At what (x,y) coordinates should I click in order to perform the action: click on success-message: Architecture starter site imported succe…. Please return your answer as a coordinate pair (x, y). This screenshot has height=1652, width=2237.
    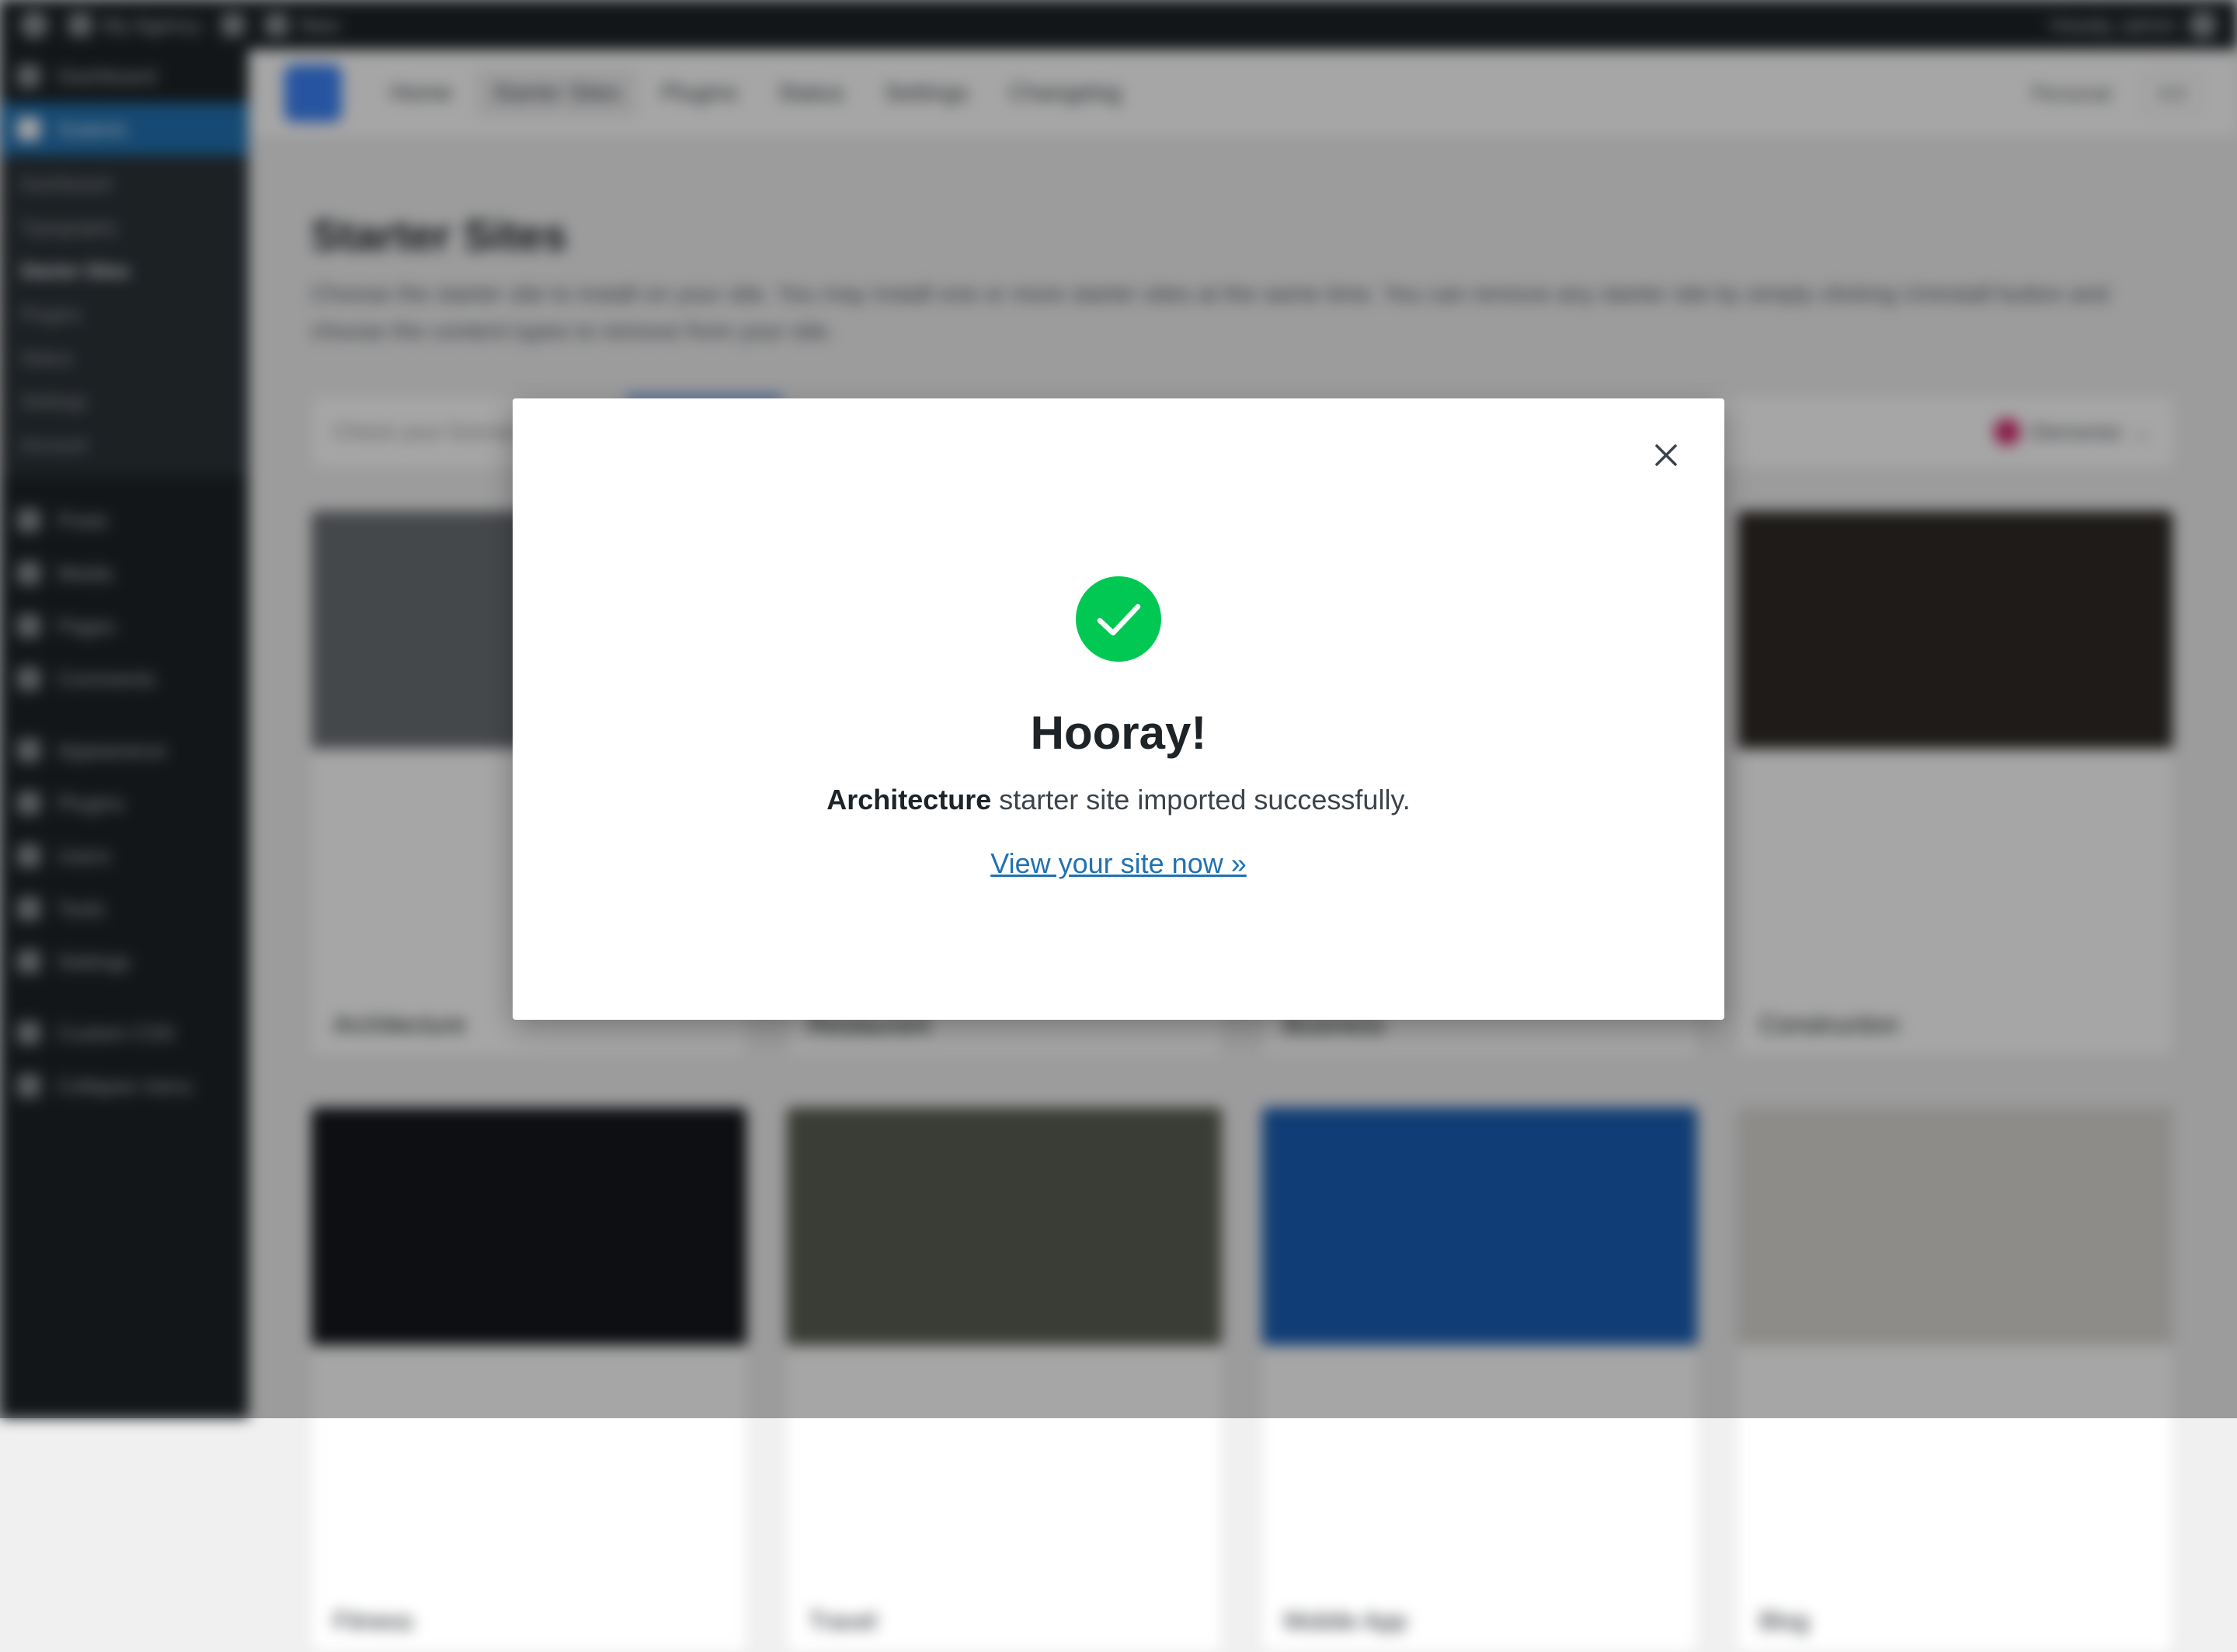
    Looking at the image, I should click on (1118, 800).